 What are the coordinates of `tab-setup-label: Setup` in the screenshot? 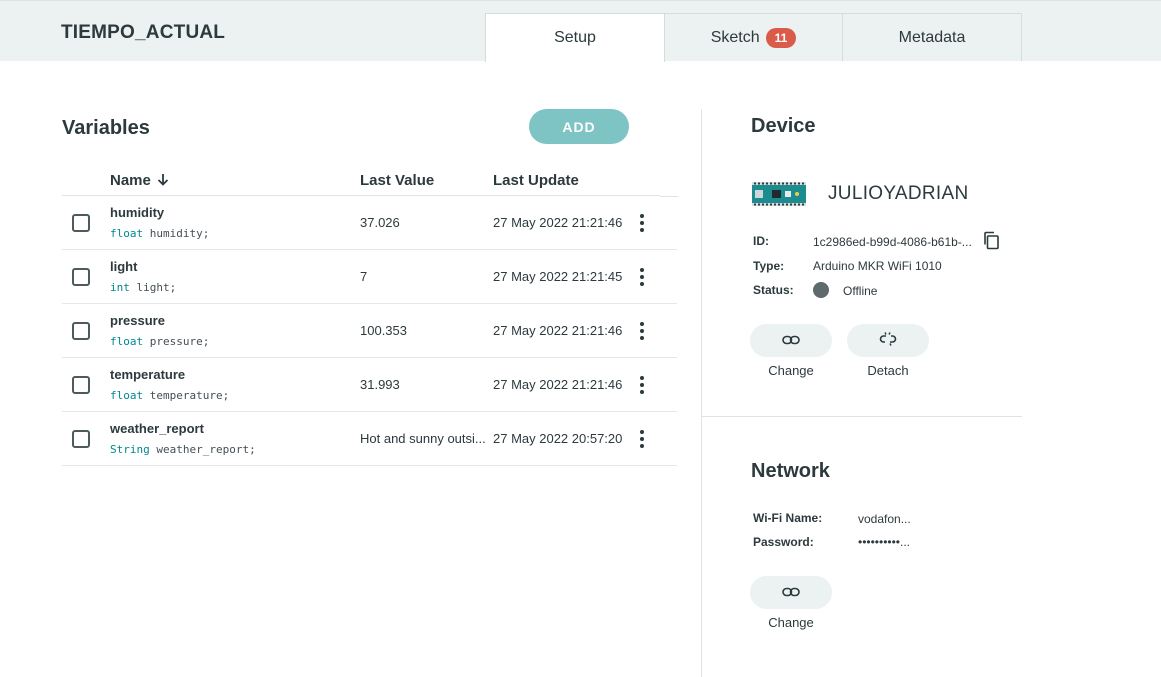 It's located at (575, 37).